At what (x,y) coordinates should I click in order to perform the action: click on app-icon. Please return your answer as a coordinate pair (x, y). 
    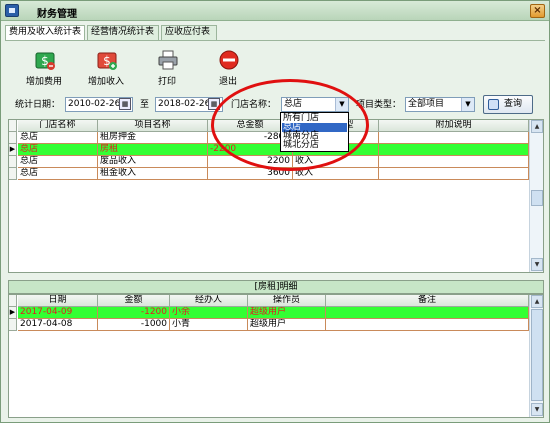
    Looking at the image, I should click on (12, 10).